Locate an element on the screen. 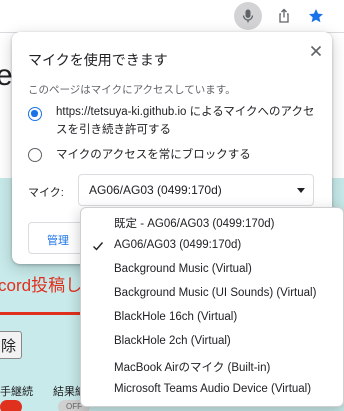 Image resolution: width=344 pixels, height=411 pixels. dropdown-option-label: Background Music (Virtual) is located at coordinates (183, 269).